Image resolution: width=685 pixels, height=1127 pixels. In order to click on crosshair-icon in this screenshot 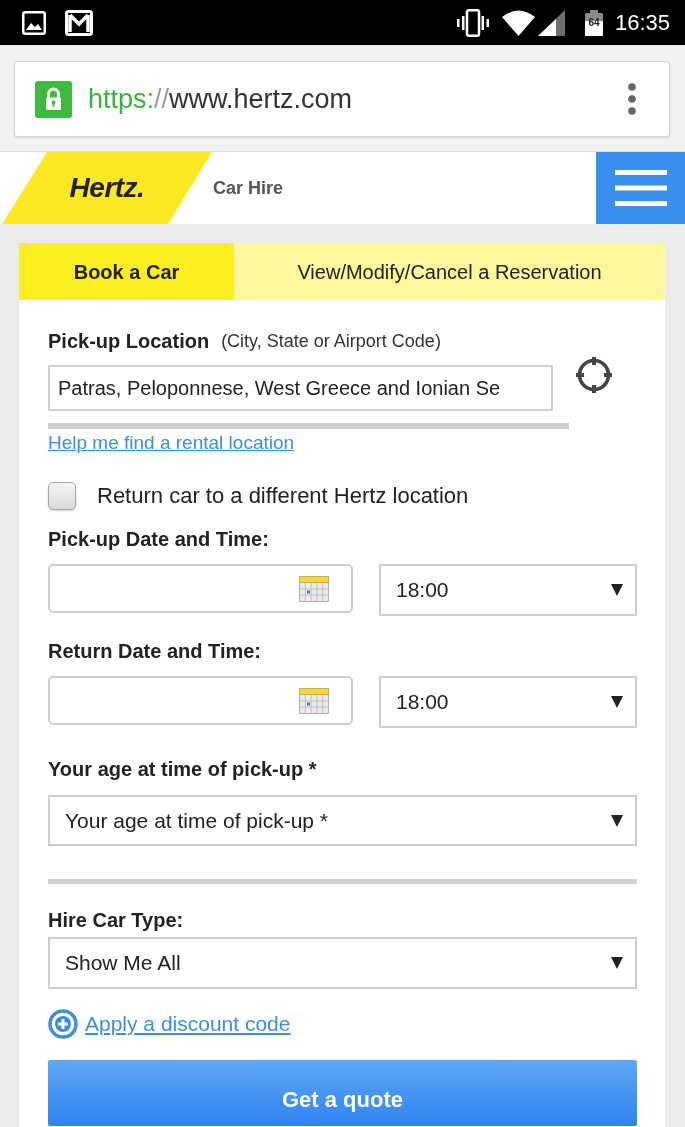, I will do `click(594, 375)`.